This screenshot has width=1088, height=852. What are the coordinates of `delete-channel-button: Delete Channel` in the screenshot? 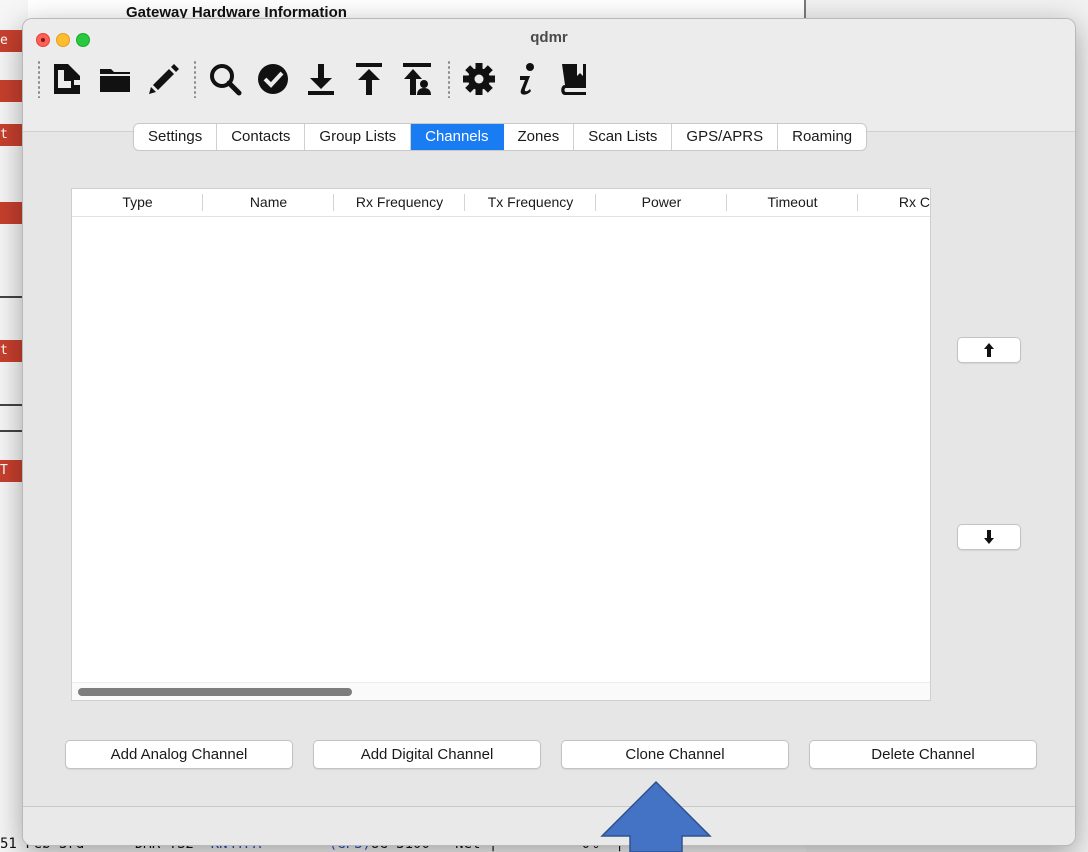 It's located at (923, 754).